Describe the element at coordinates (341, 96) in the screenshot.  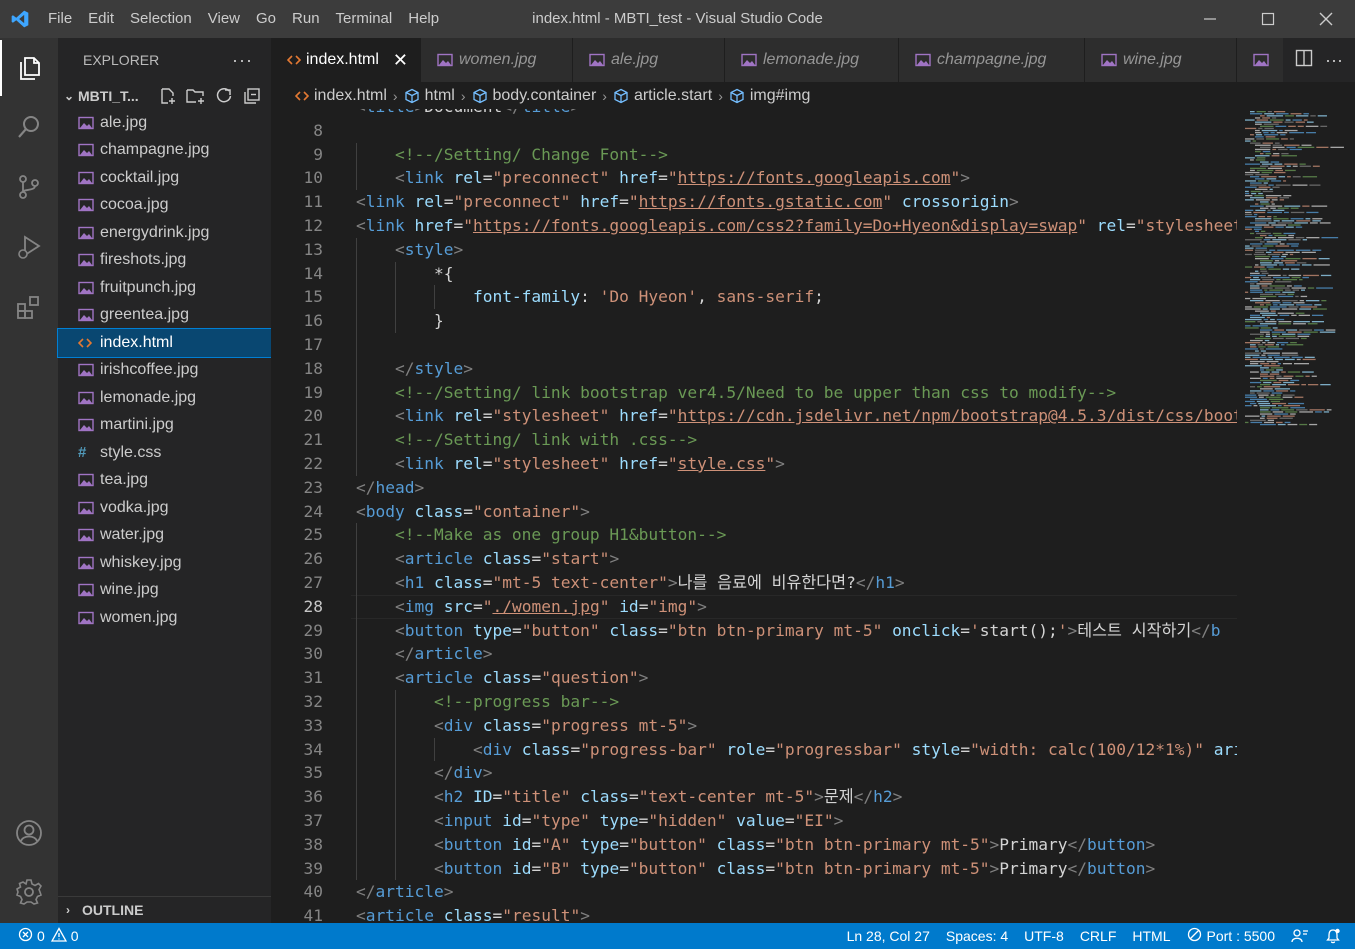
I see `breadcrumb-item: index.html` at that location.